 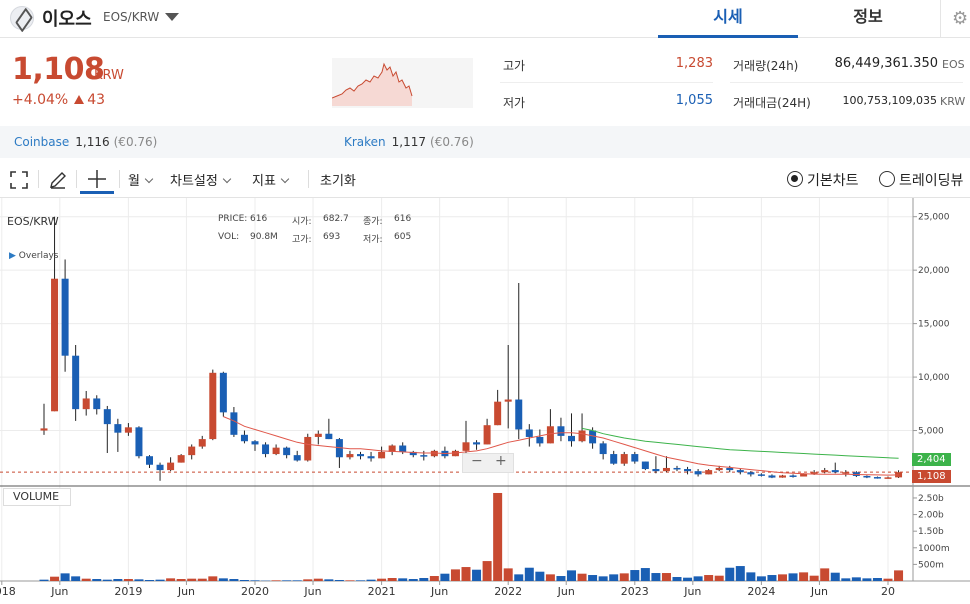 I want to click on legend-low-label: 저가:, so click(x=373, y=240).